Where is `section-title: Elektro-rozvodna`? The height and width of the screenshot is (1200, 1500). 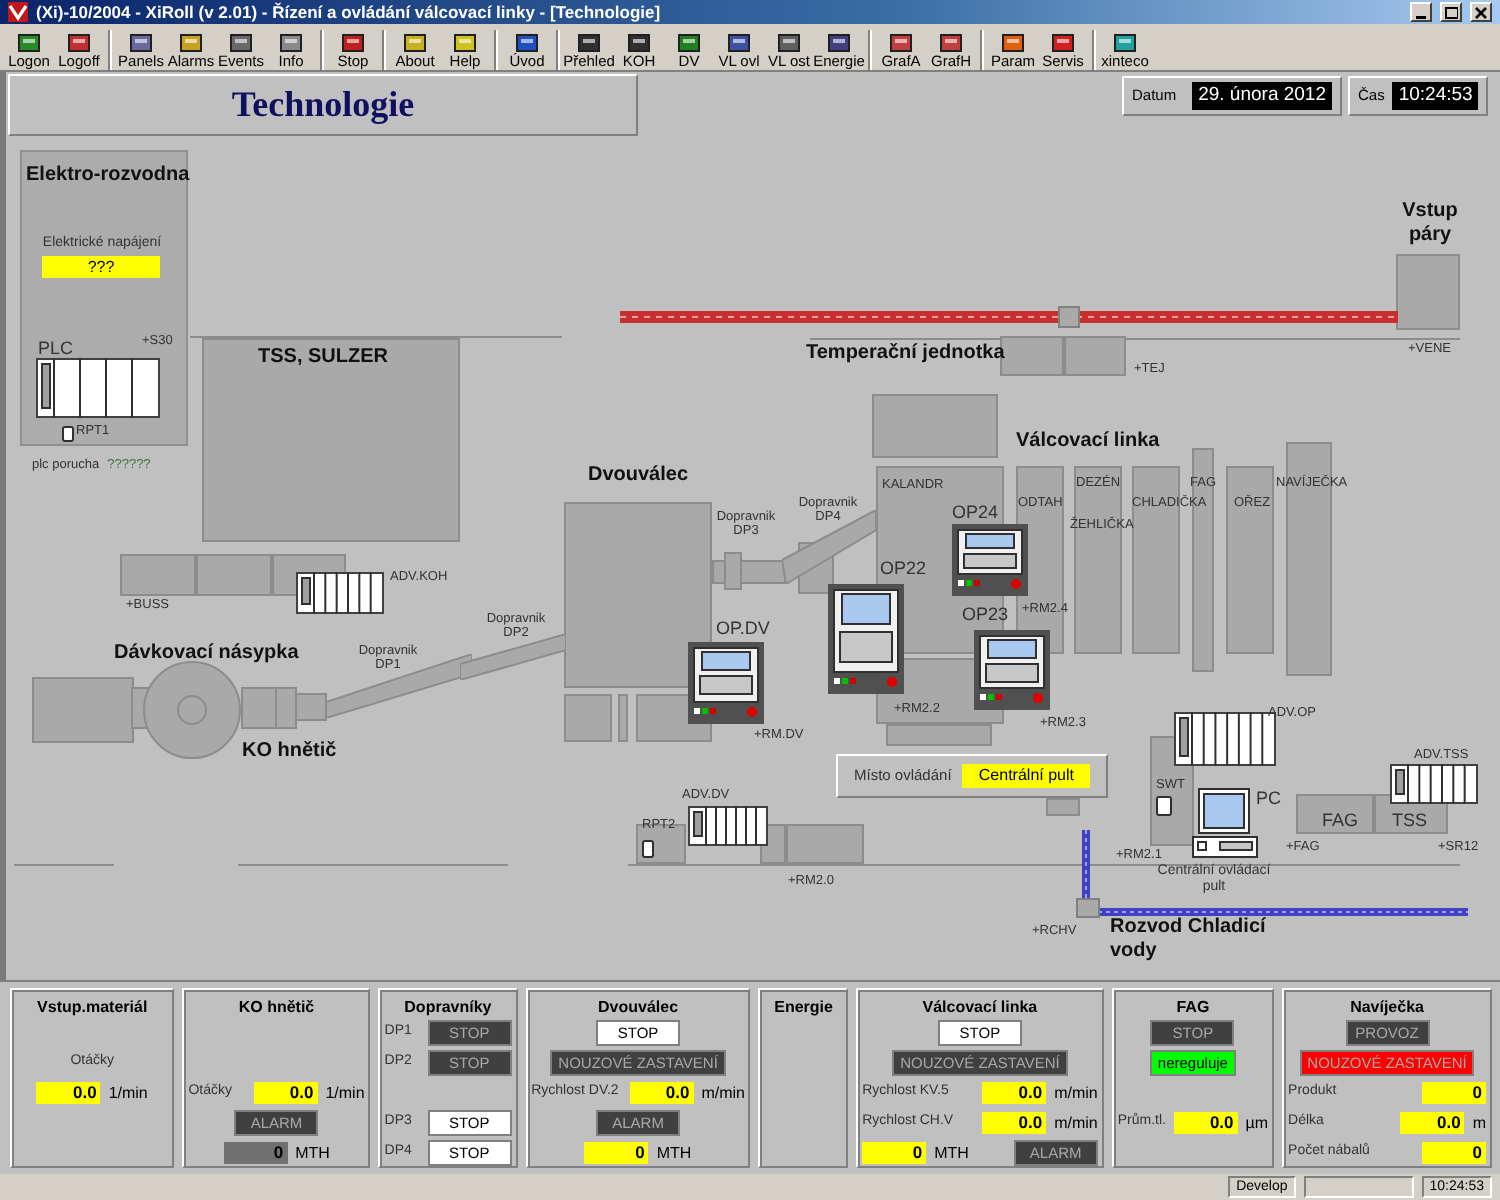 section-title: Elektro-rozvodna is located at coordinates (108, 175).